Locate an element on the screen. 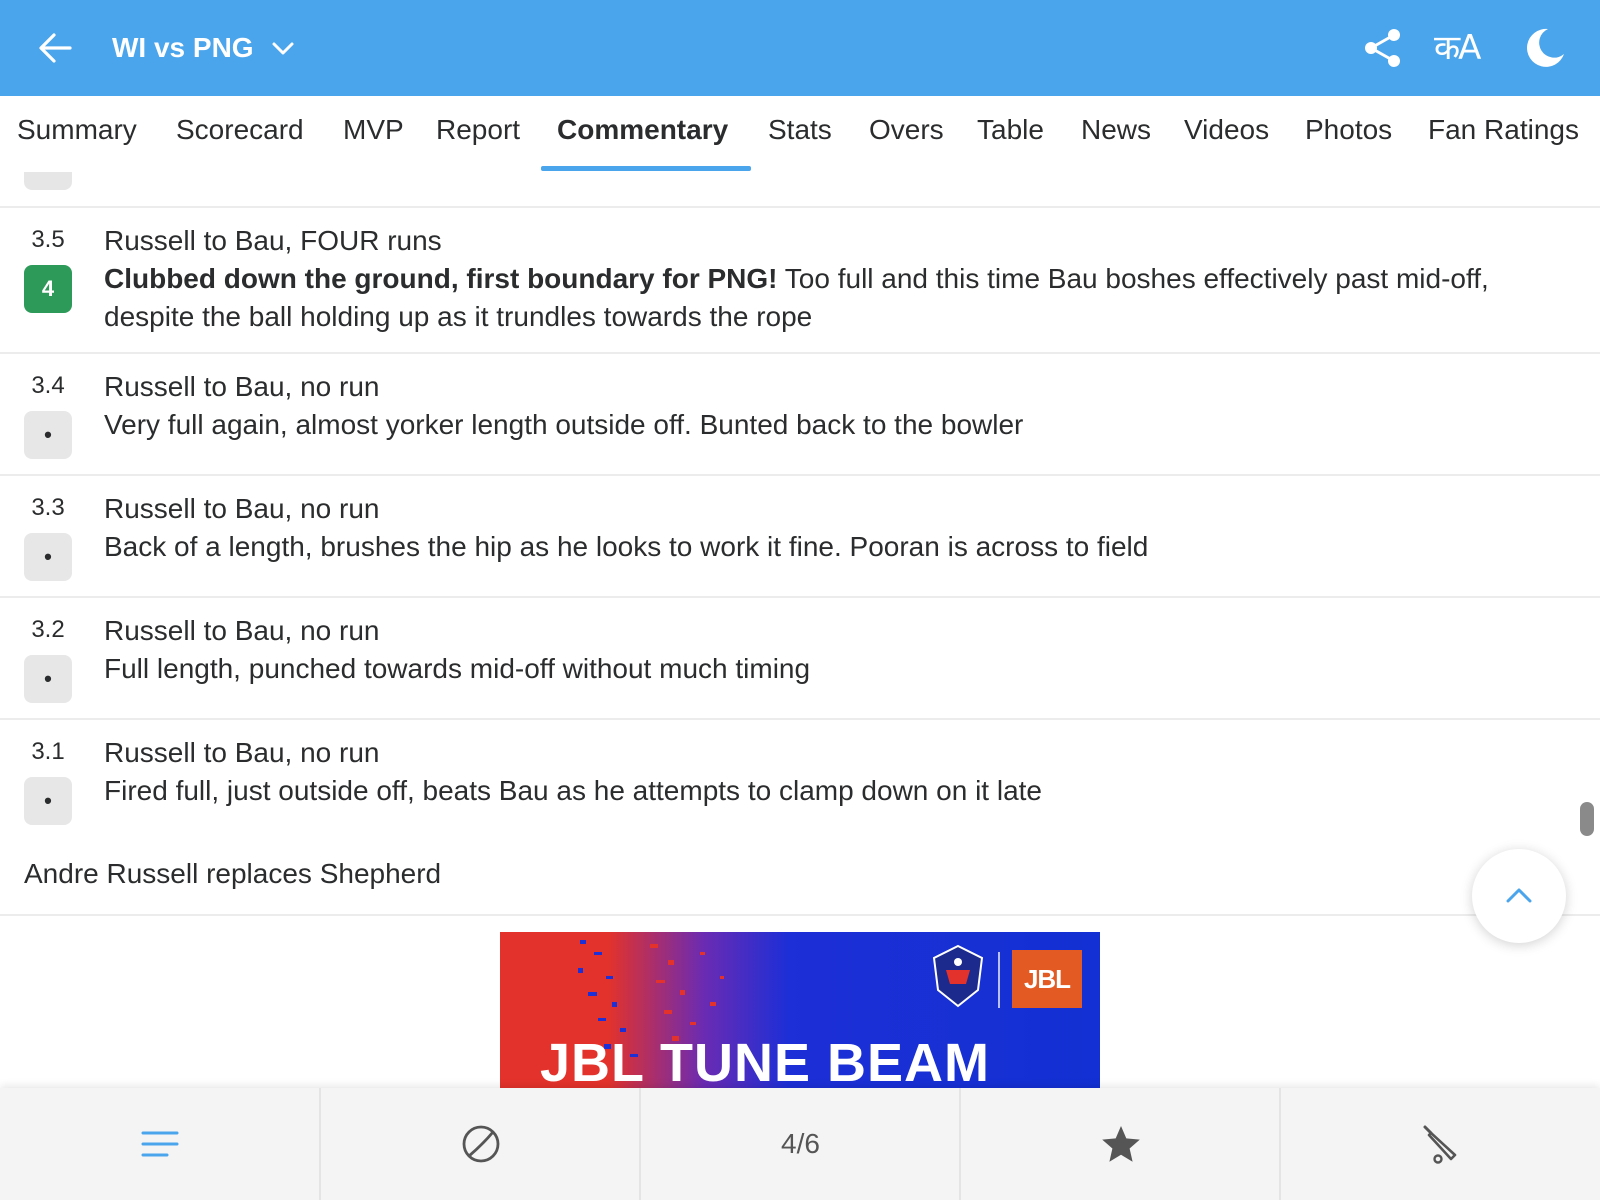 This screenshot has width=1600, height=1200. nav-menu-button is located at coordinates (159, 1144).